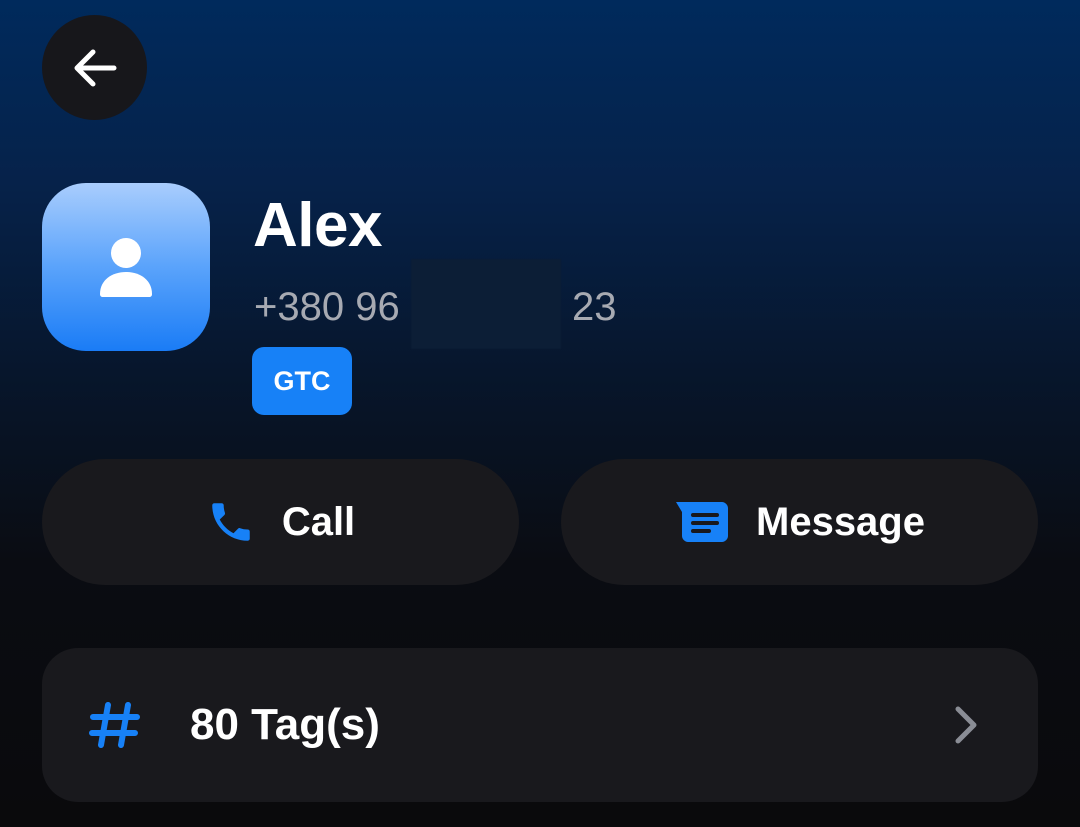 The image size is (1080, 827). What do you see at coordinates (702, 522) in the screenshot?
I see `message-icon` at bounding box center [702, 522].